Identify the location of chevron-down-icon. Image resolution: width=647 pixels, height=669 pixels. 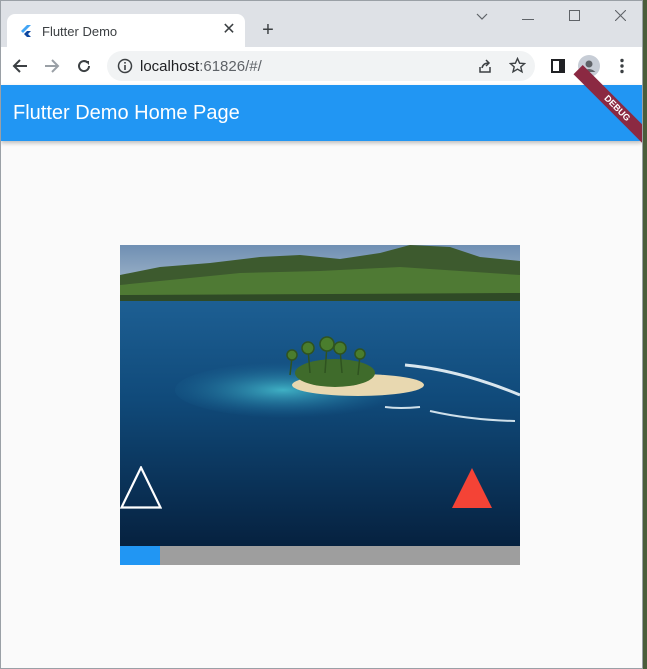
(482, 16).